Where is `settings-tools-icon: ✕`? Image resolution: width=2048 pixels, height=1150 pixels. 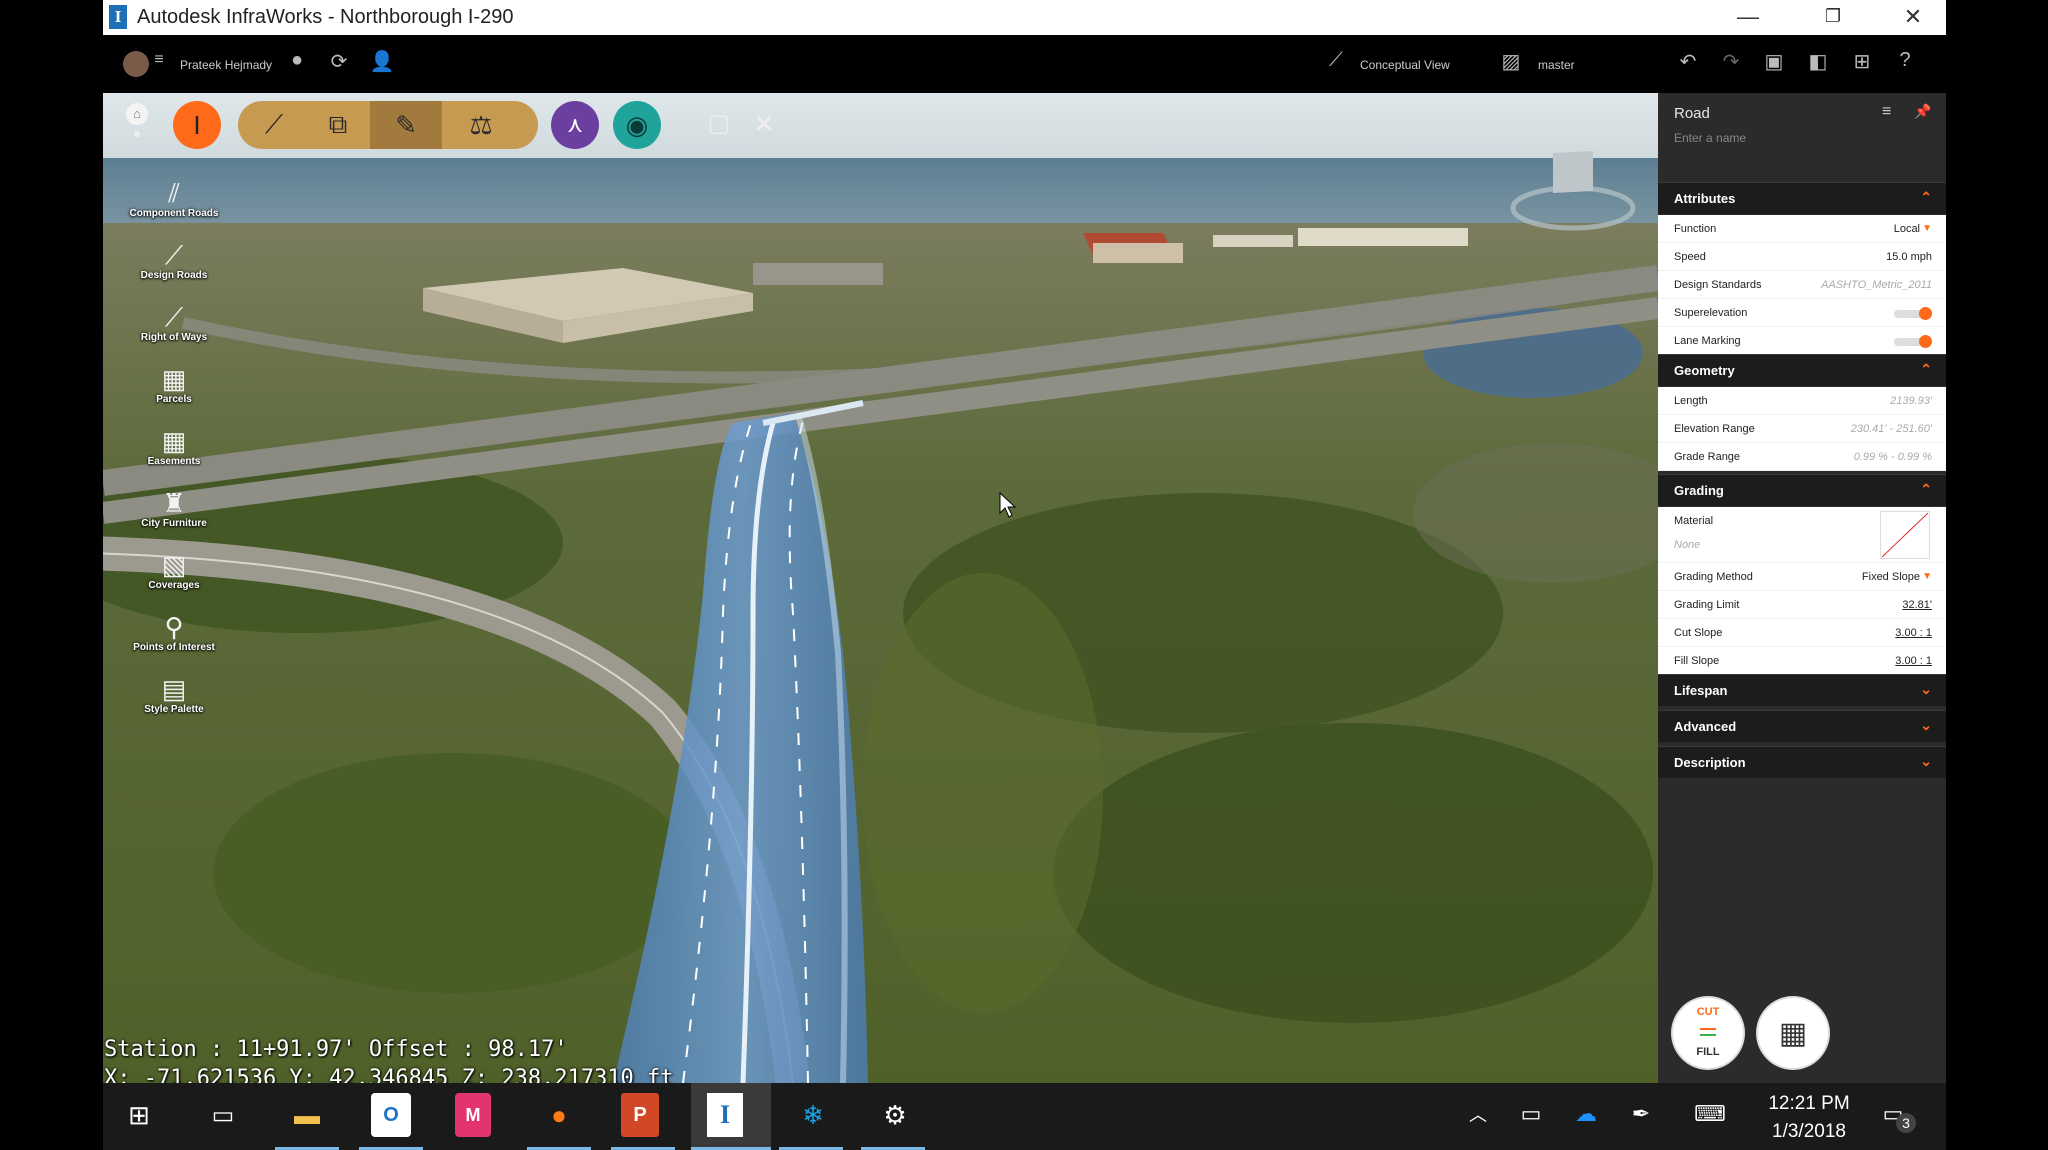 settings-tools-icon: ✕ is located at coordinates (764, 125).